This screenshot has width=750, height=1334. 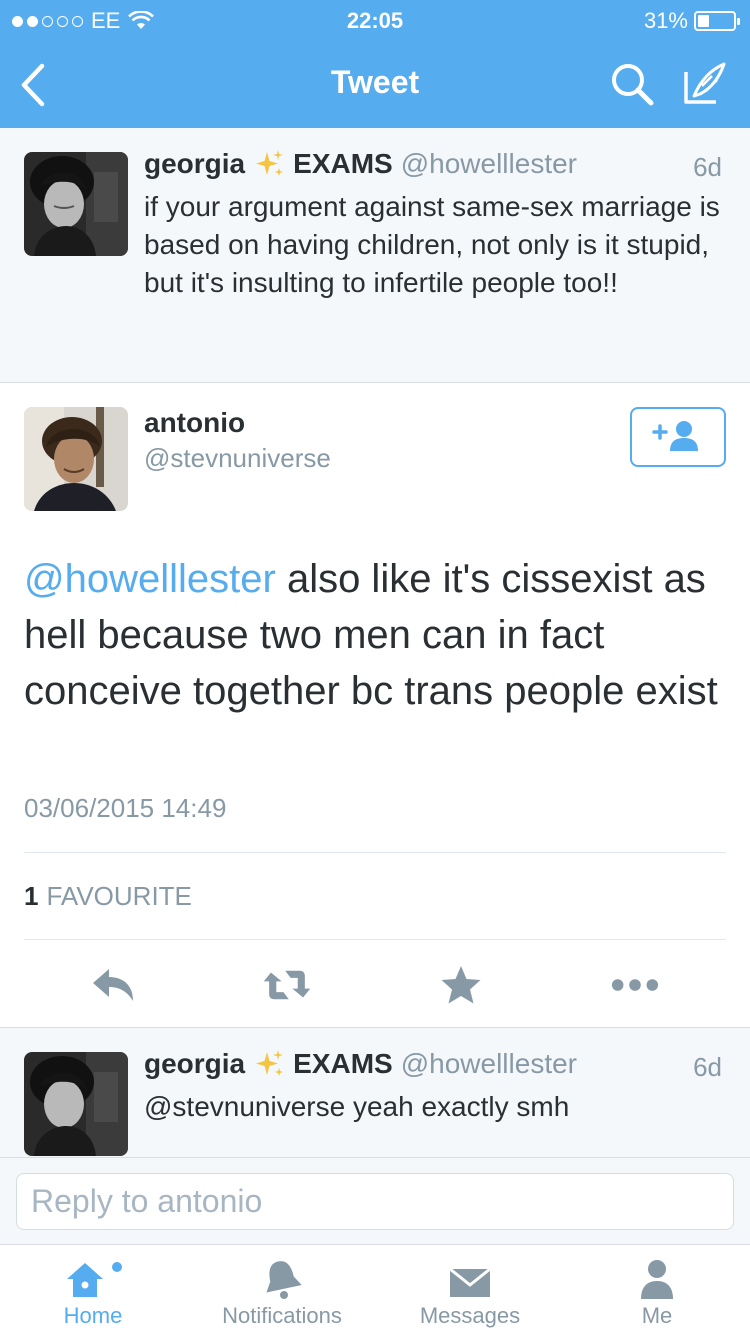 I want to click on tab-label: Me, so click(x=657, y=1315).